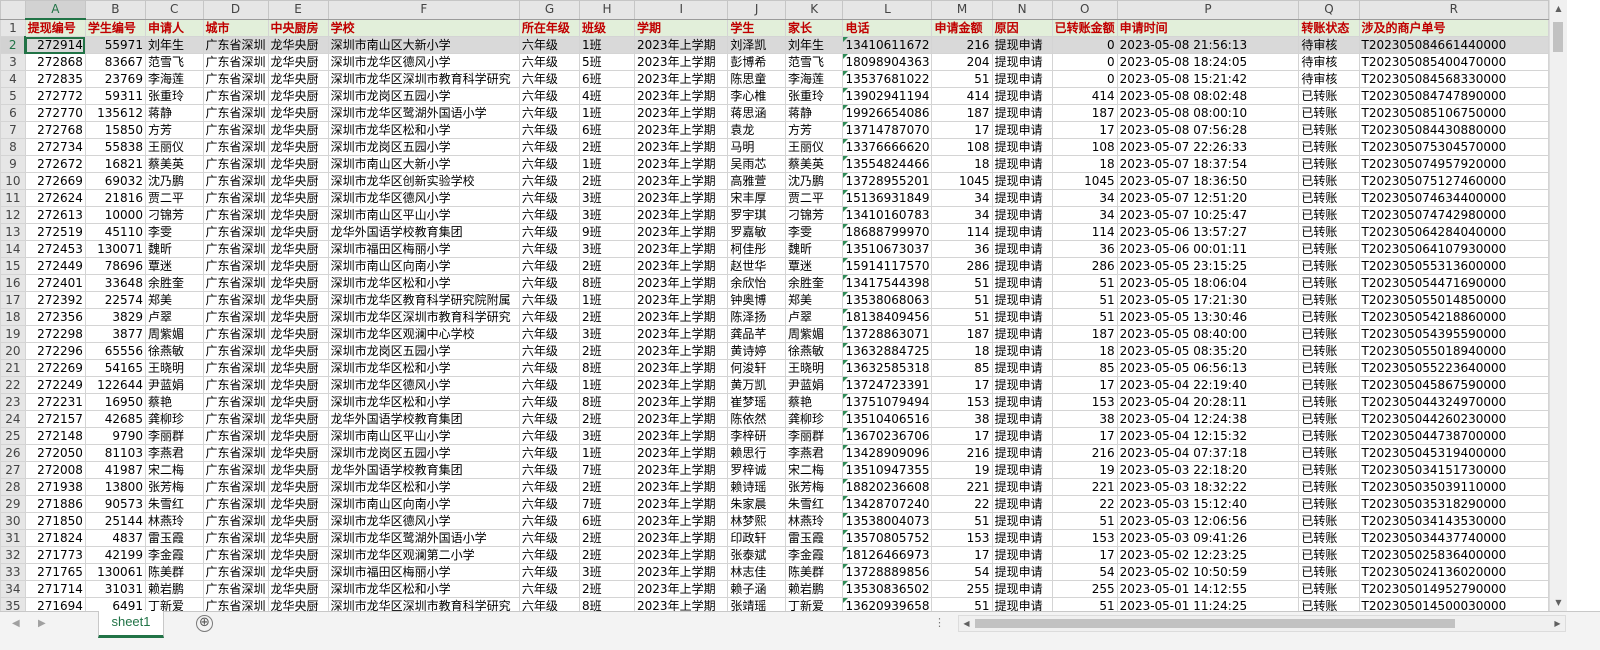 Image resolution: width=1600 pixels, height=650 pixels. What do you see at coordinates (887, 604) in the screenshot?
I see `table-cell: 13620939658` at bounding box center [887, 604].